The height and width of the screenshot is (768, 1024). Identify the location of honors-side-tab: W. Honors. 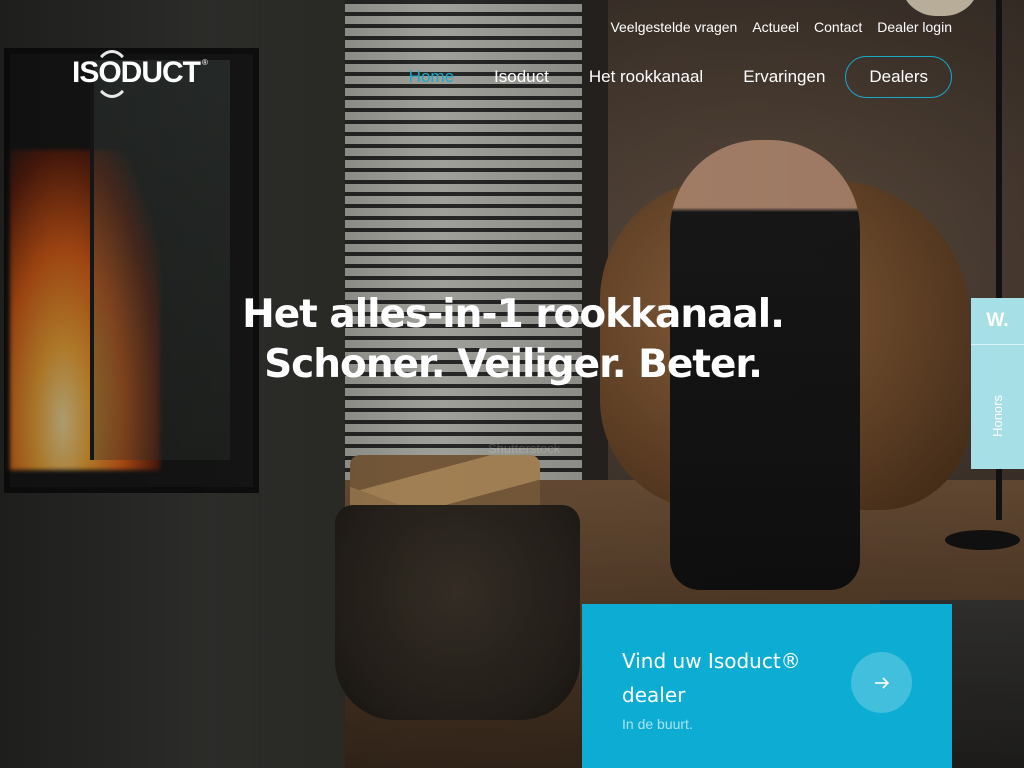
(997, 383).